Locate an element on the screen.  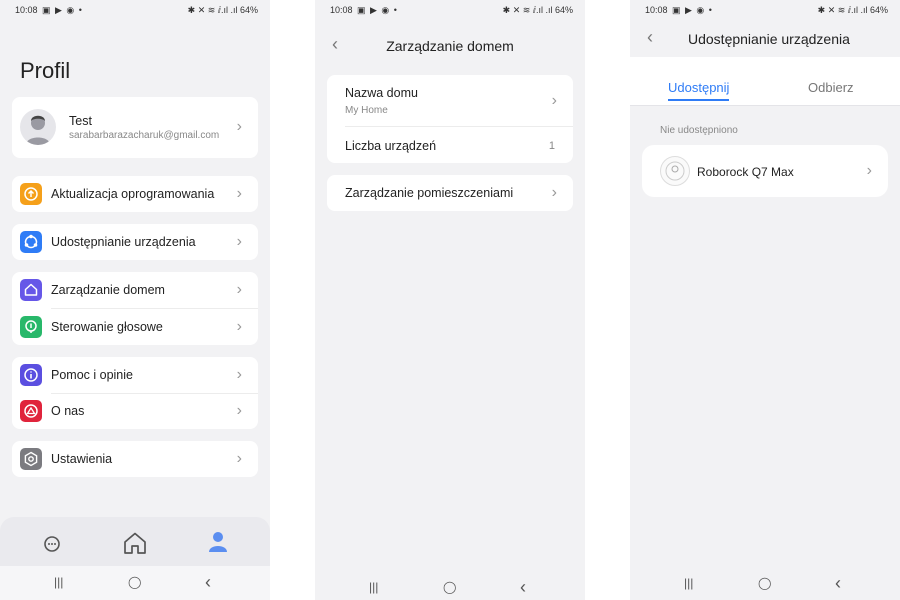
menu-item-voice-control: Sterowanie głosowe › is located at coordinates (135, 327).